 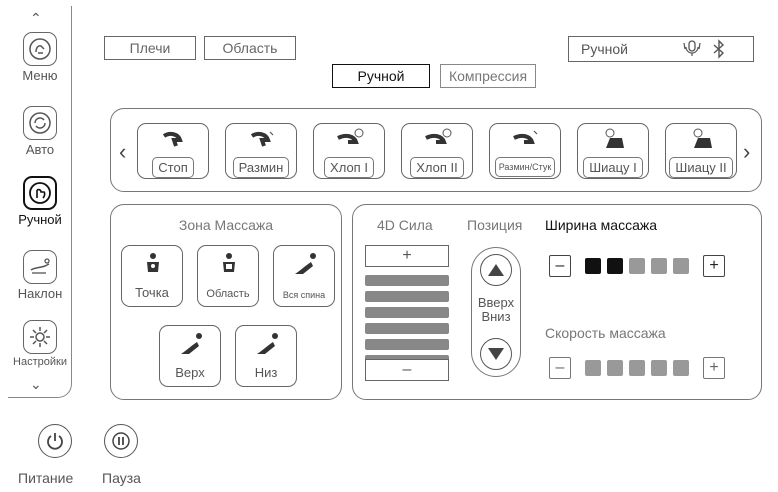 What do you see at coordinates (173, 151) in the screenshot?
I see `program-stop: Стоп` at bounding box center [173, 151].